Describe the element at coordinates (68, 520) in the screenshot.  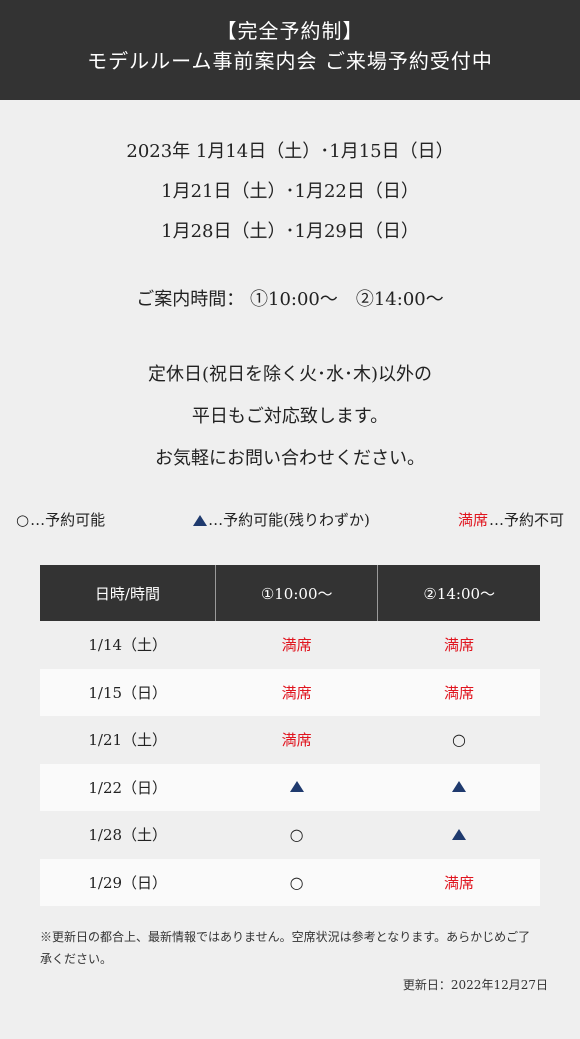
I see `legend-available-label: …予約可能` at that location.